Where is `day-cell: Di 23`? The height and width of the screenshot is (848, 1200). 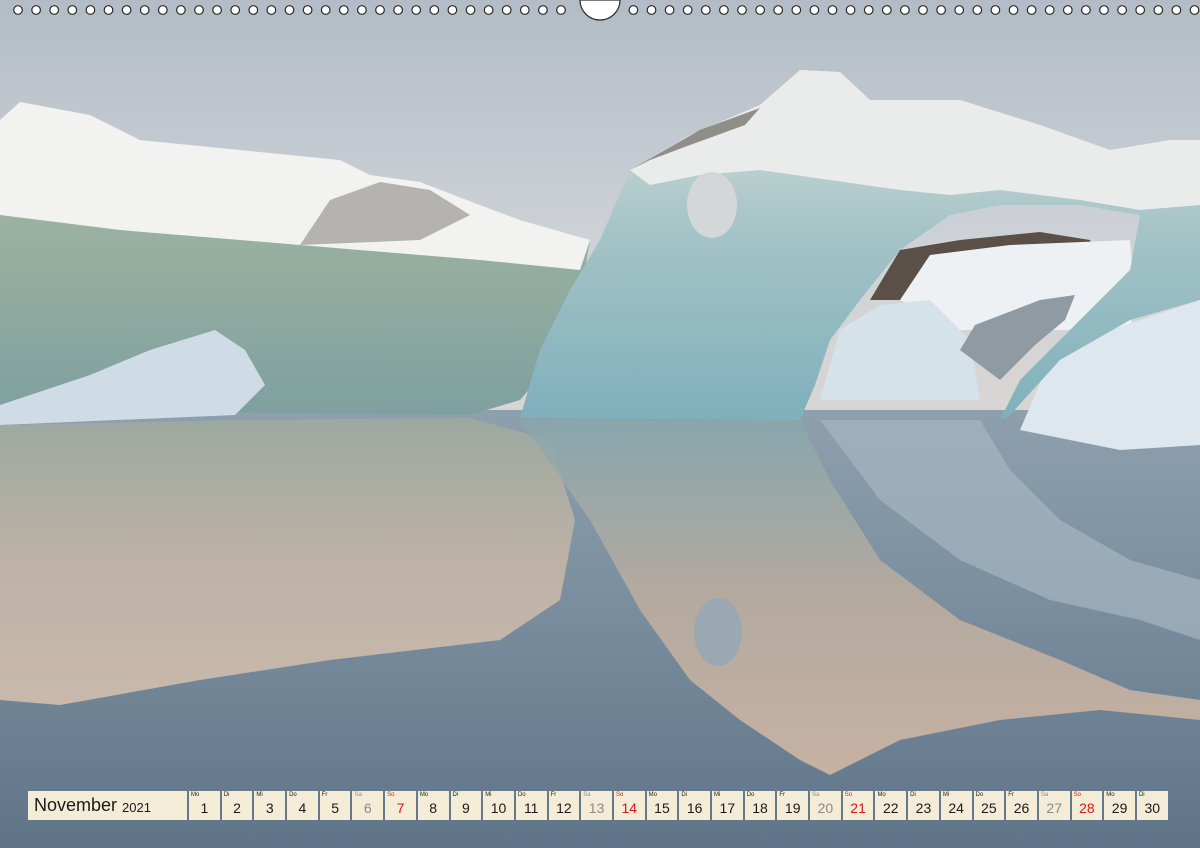 day-cell: Di 23 is located at coordinates (923, 805).